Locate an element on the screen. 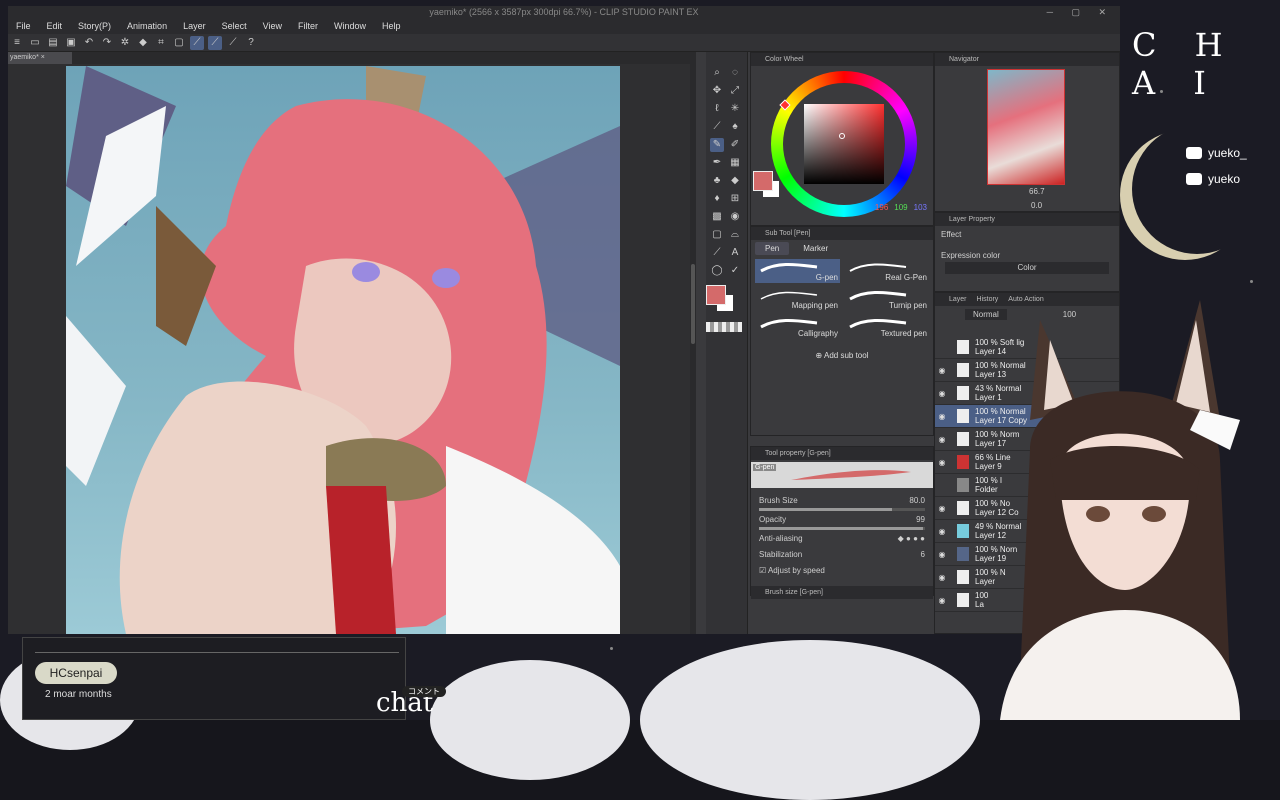  channel-logo: C H A I is located at coordinates (1184, 64).